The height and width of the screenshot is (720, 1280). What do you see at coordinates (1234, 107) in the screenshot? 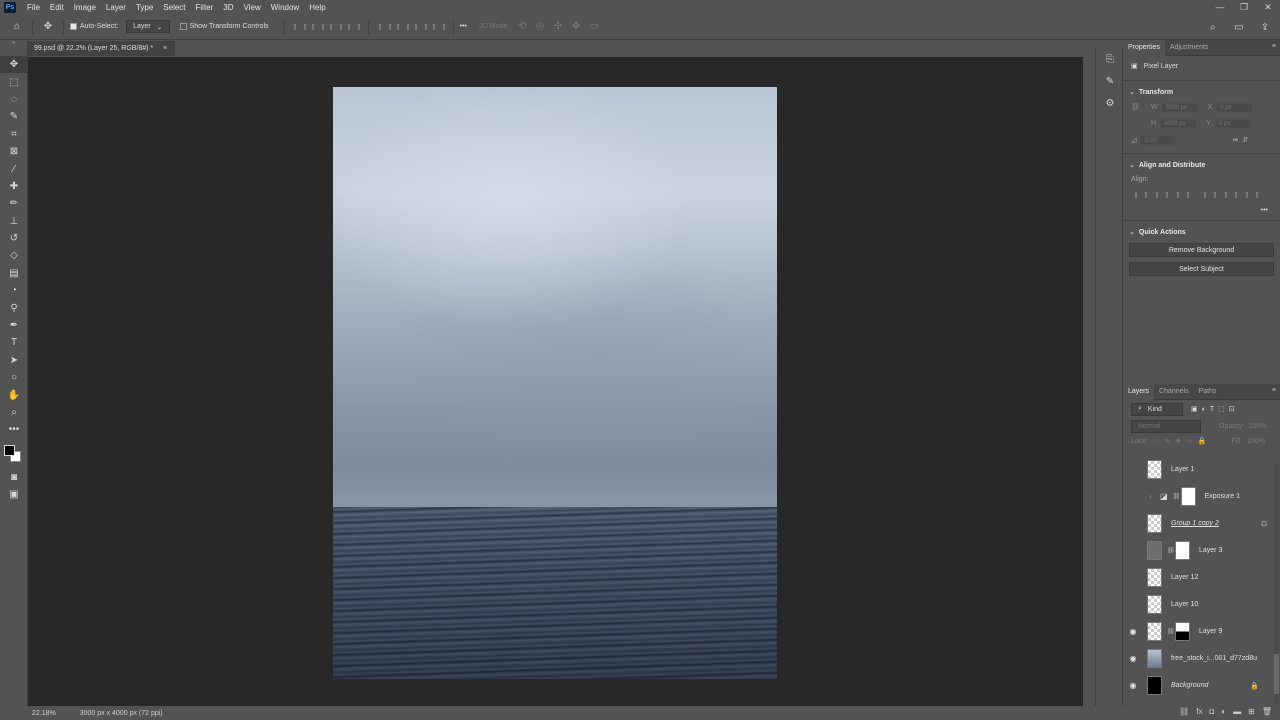
I see `x-field: 0 px` at bounding box center [1234, 107].